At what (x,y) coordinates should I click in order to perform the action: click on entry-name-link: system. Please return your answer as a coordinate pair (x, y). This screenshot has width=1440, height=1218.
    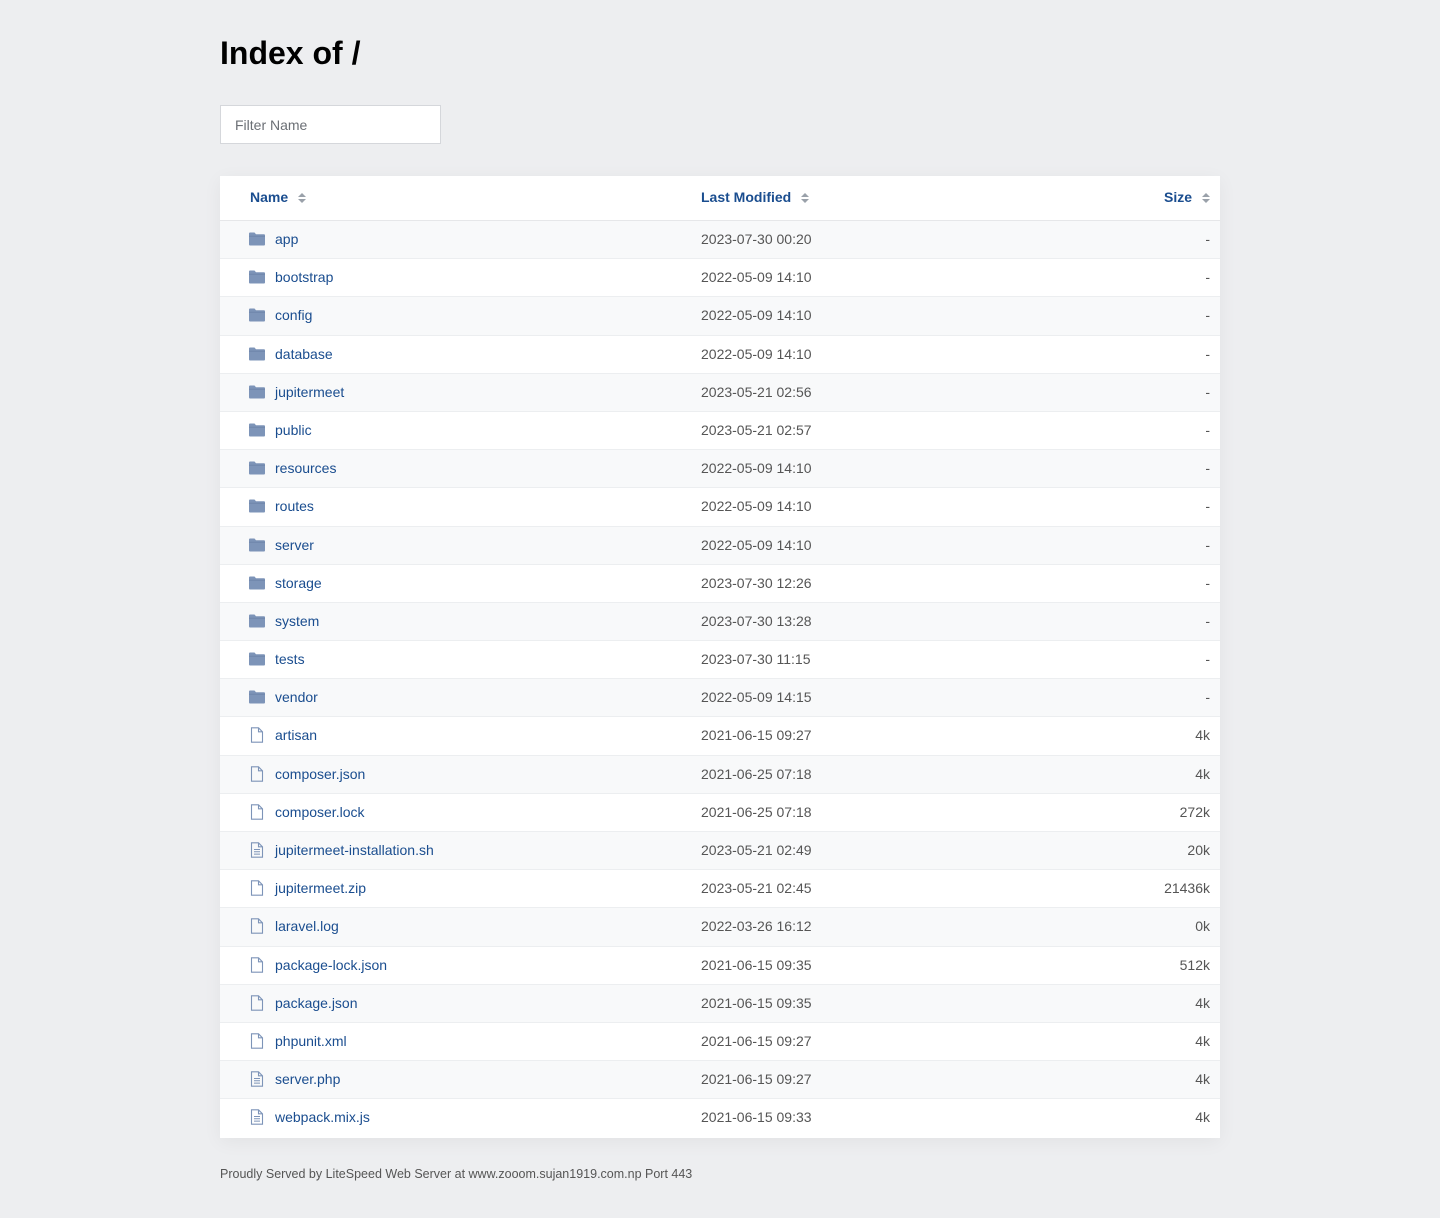
    Looking at the image, I should click on (297, 621).